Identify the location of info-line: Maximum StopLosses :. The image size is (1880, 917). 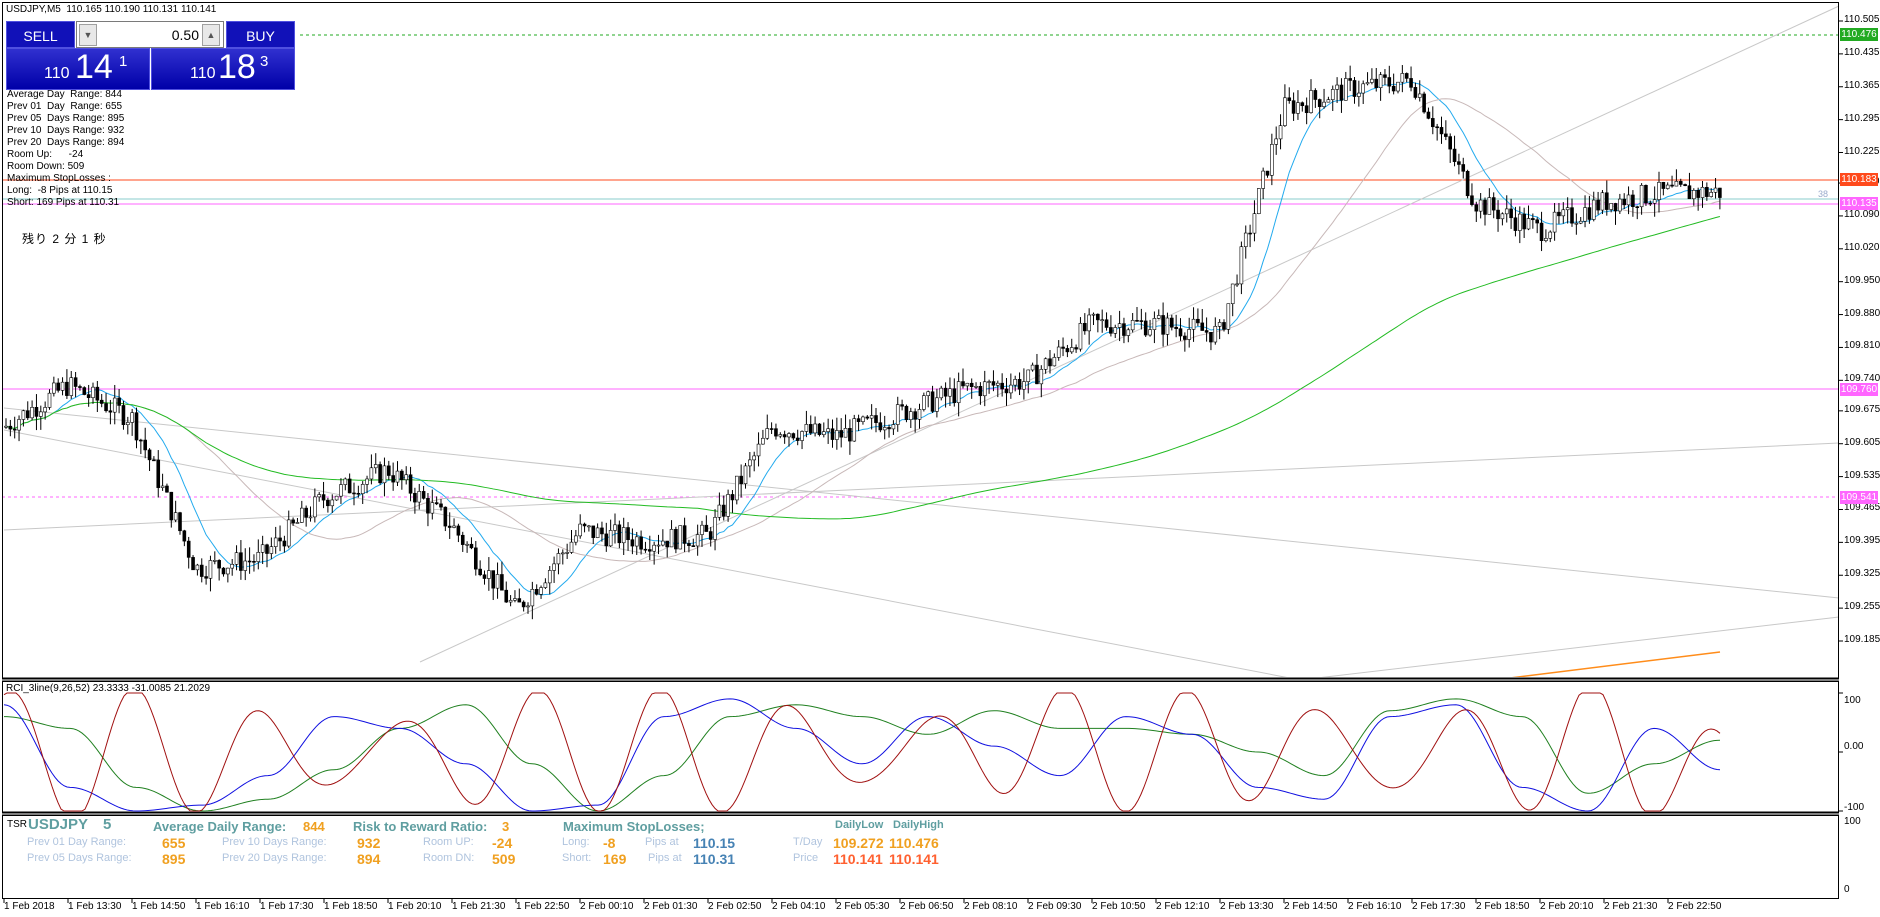
(59, 178).